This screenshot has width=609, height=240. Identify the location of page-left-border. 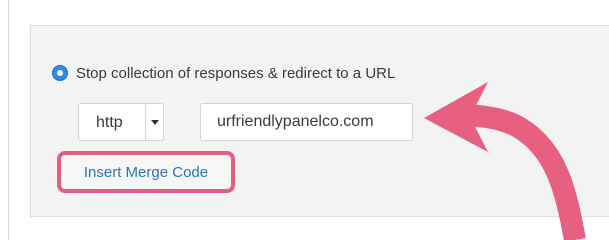
(8, 120).